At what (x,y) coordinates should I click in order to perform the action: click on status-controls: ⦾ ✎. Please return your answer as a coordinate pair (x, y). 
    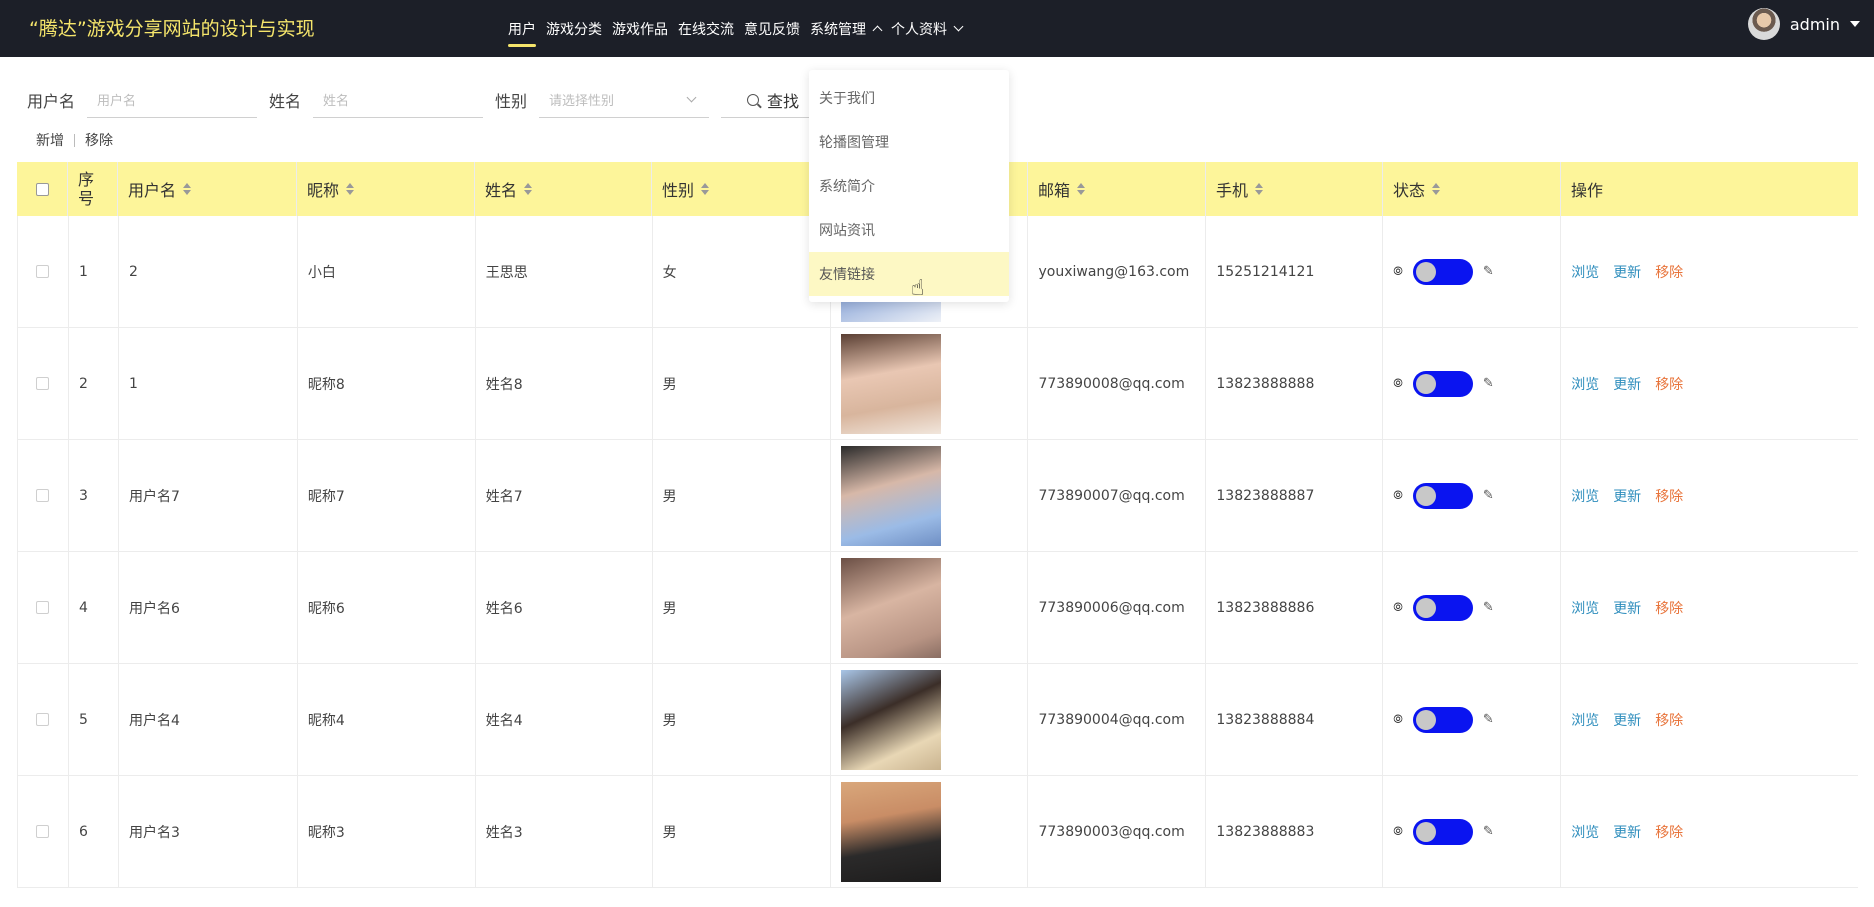
    Looking at the image, I should click on (1443, 831).